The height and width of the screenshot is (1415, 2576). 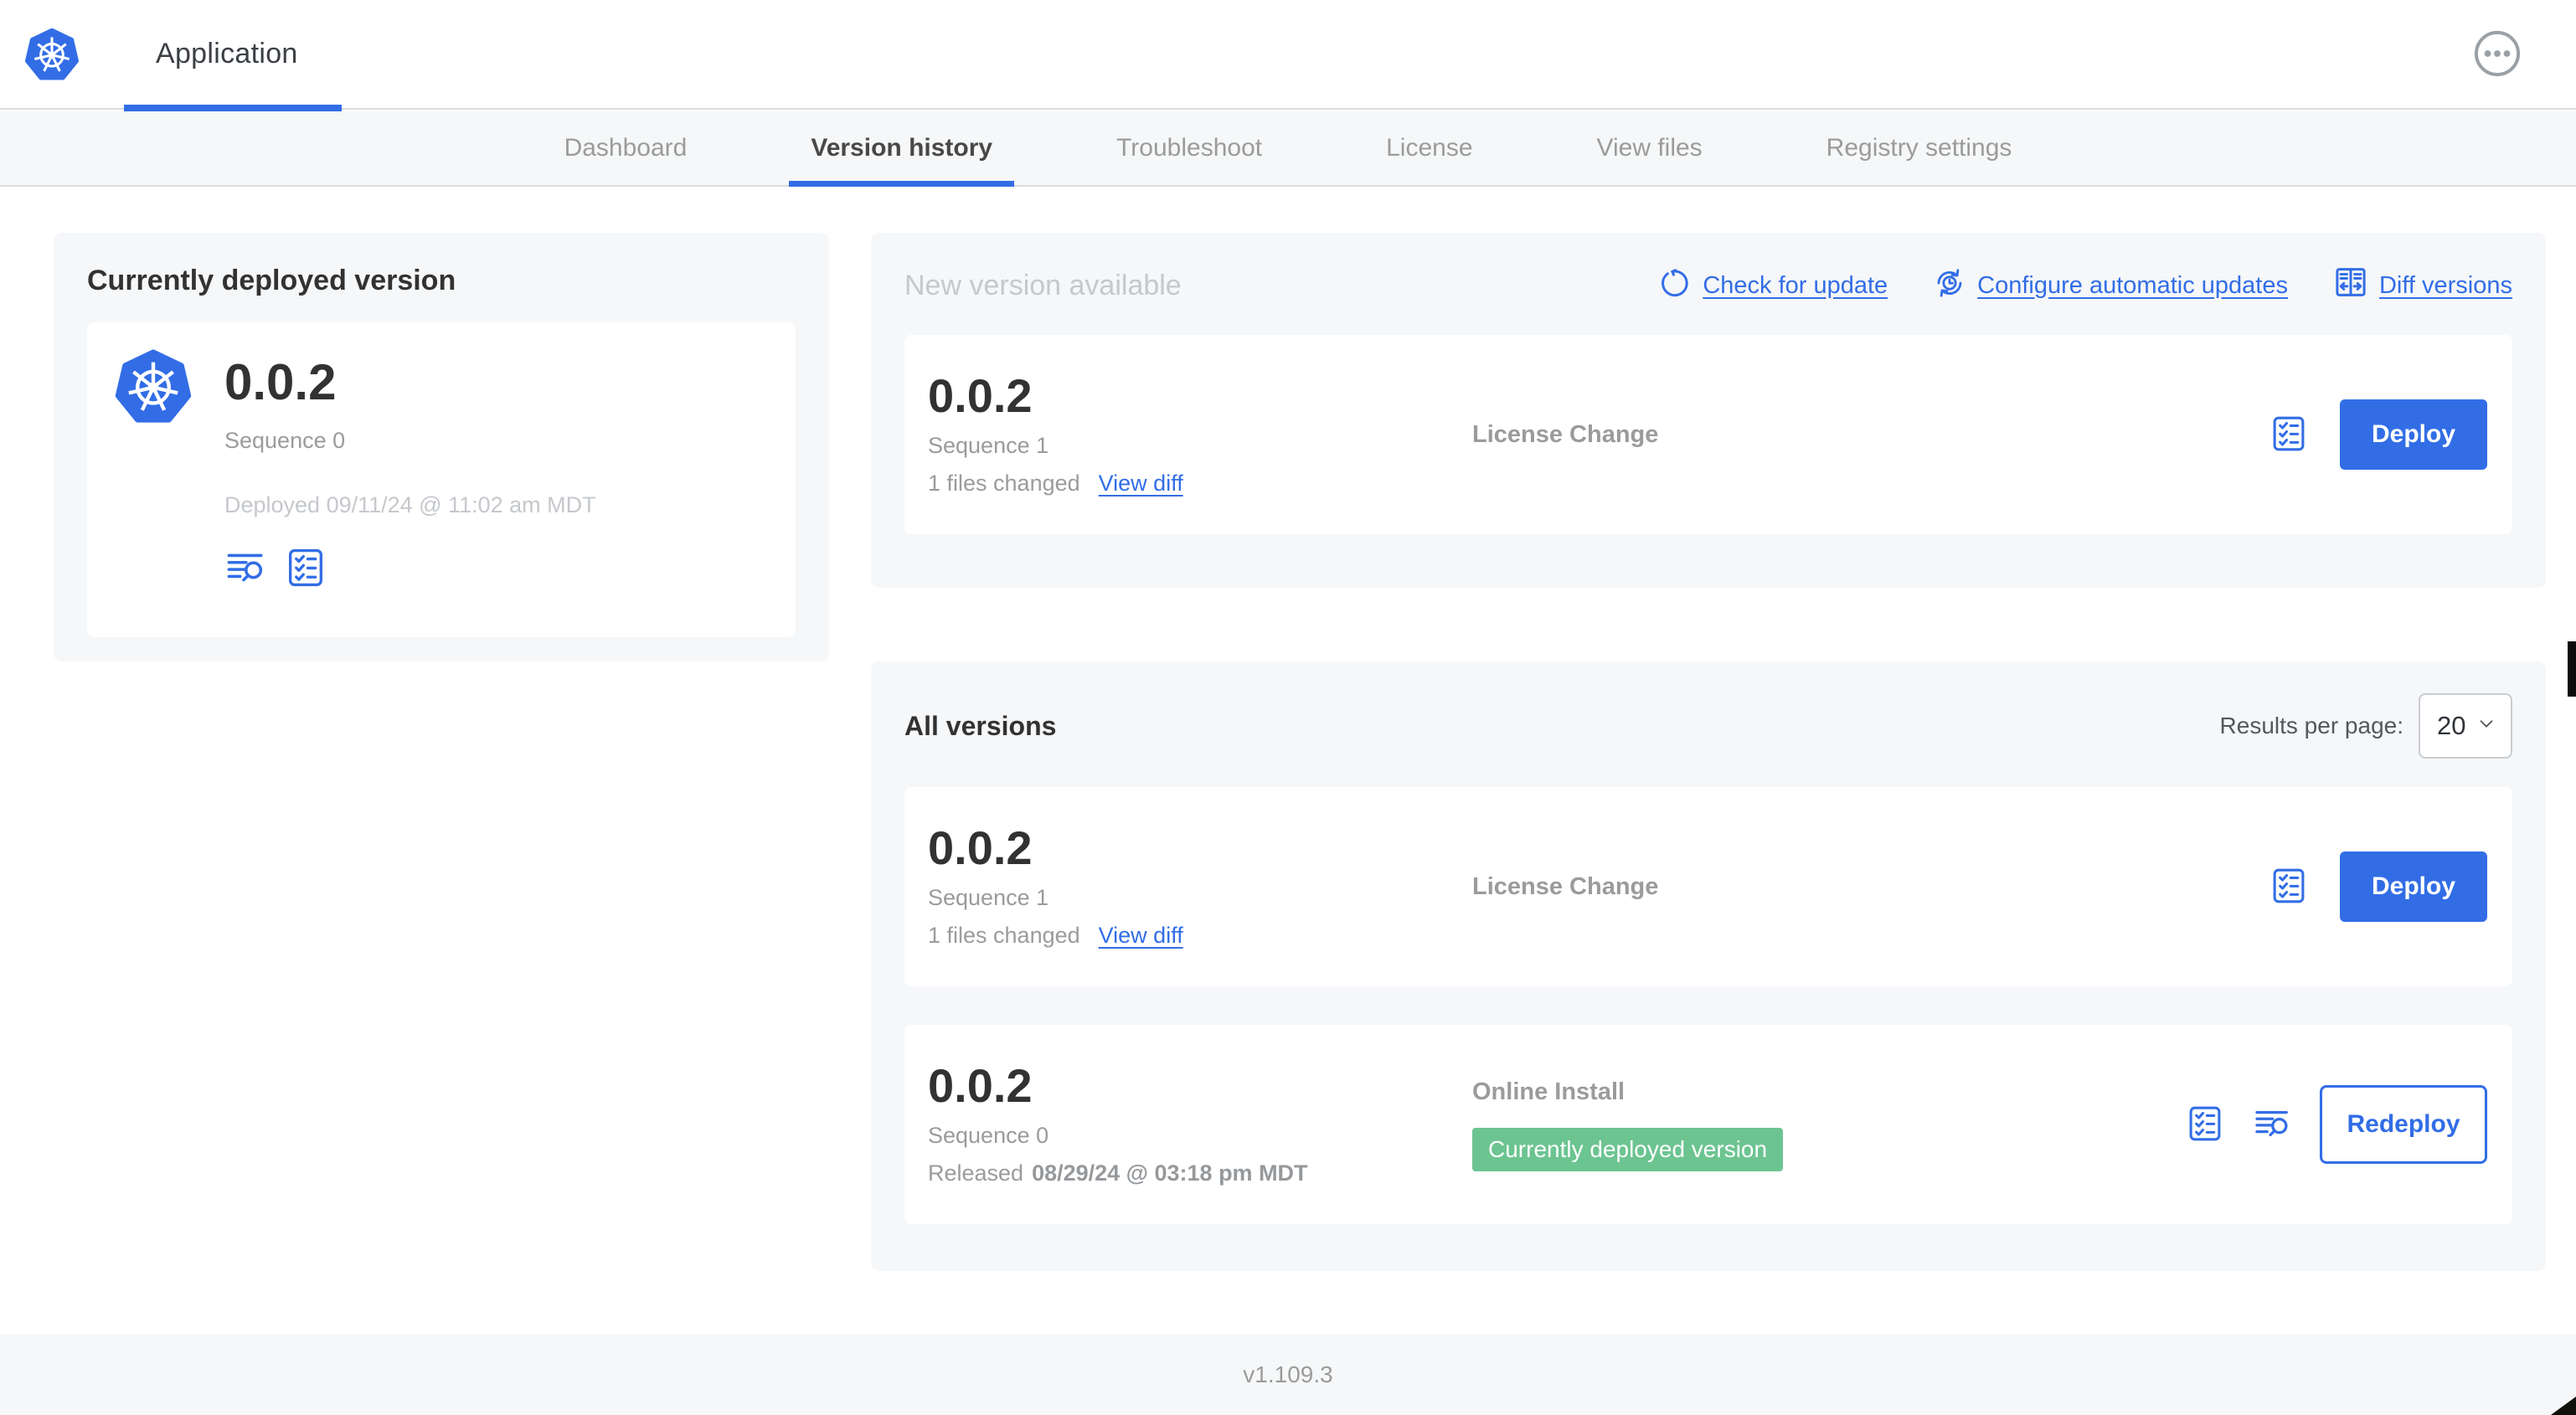 I want to click on currently-deployed-title: Currently deployed version, so click(x=271, y=280).